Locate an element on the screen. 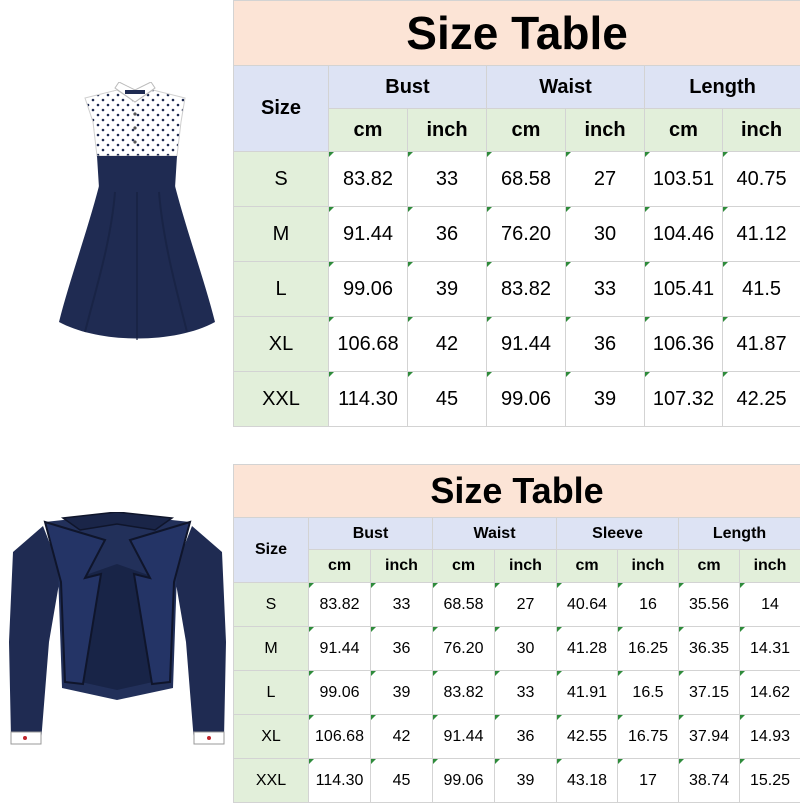 The height and width of the screenshot is (803, 800). value-cell: 14 is located at coordinates (770, 605).